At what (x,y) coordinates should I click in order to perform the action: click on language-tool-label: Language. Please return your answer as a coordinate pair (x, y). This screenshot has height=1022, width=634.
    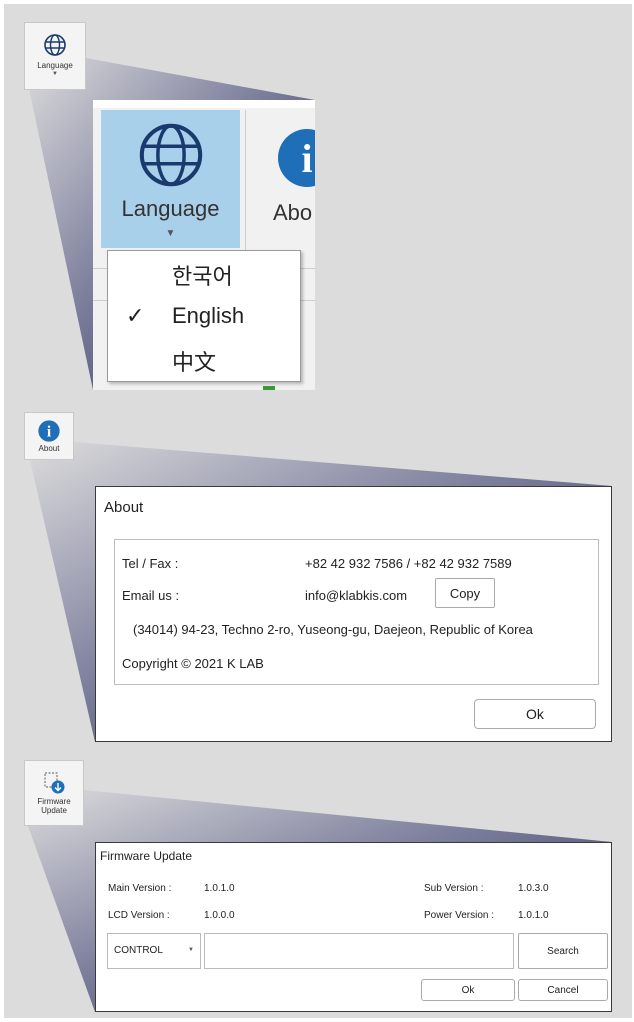
    Looking at the image, I should click on (55, 65).